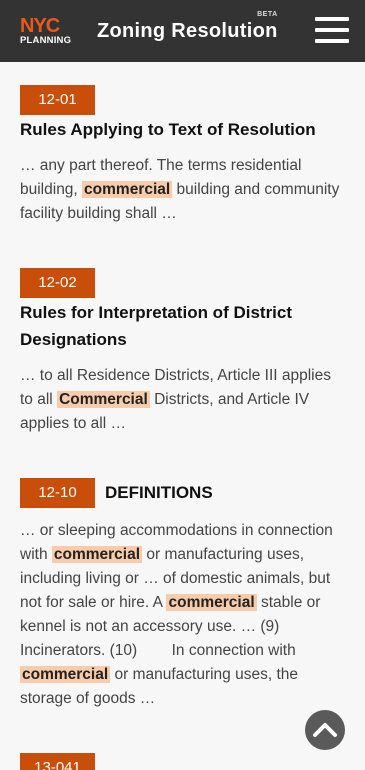 The width and height of the screenshot is (365, 770). I want to click on app-title-text: Zoning Resolution, so click(187, 30).